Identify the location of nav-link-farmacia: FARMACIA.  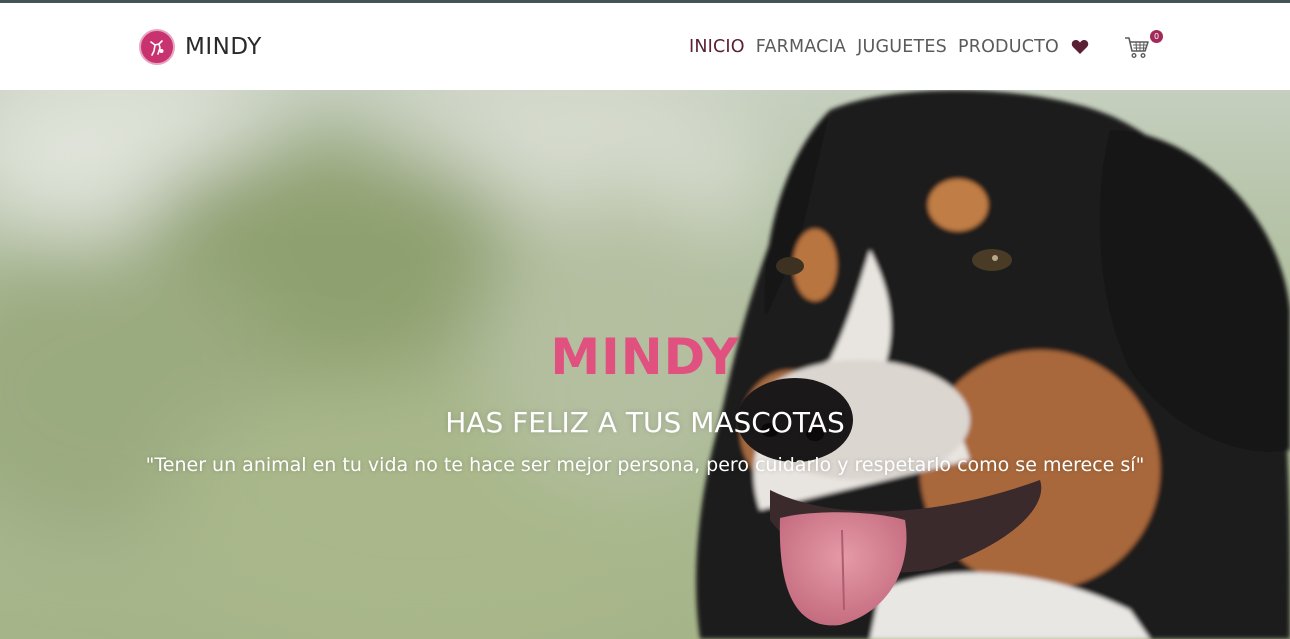
(801, 47).